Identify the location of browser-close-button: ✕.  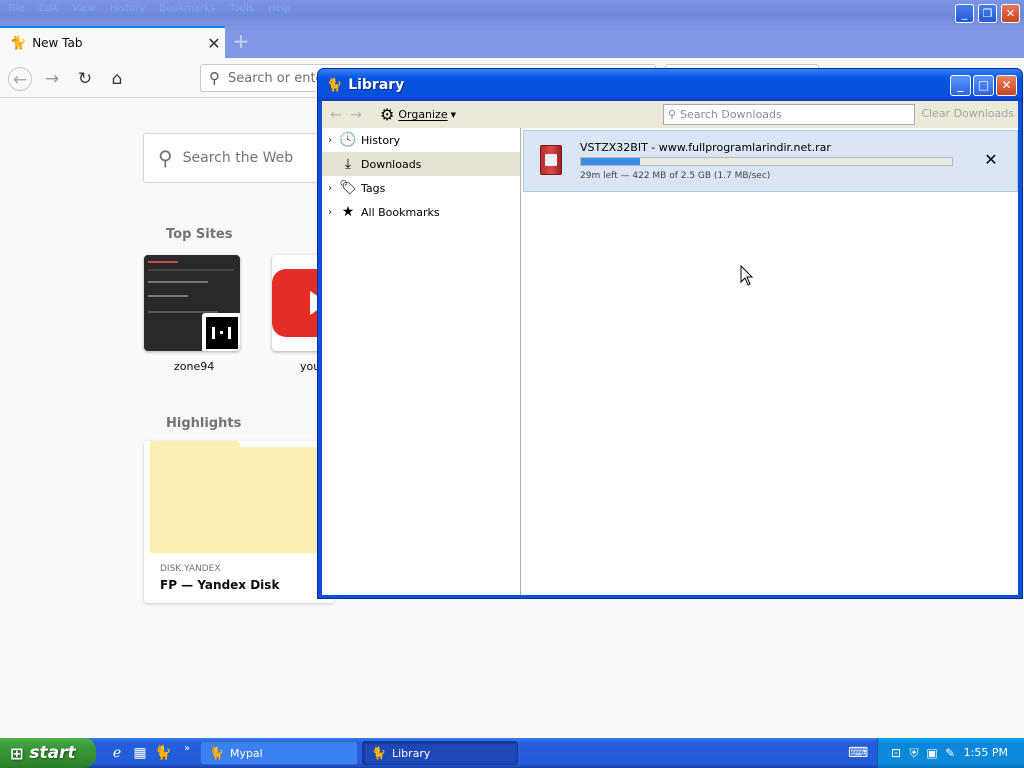
(1010, 13).